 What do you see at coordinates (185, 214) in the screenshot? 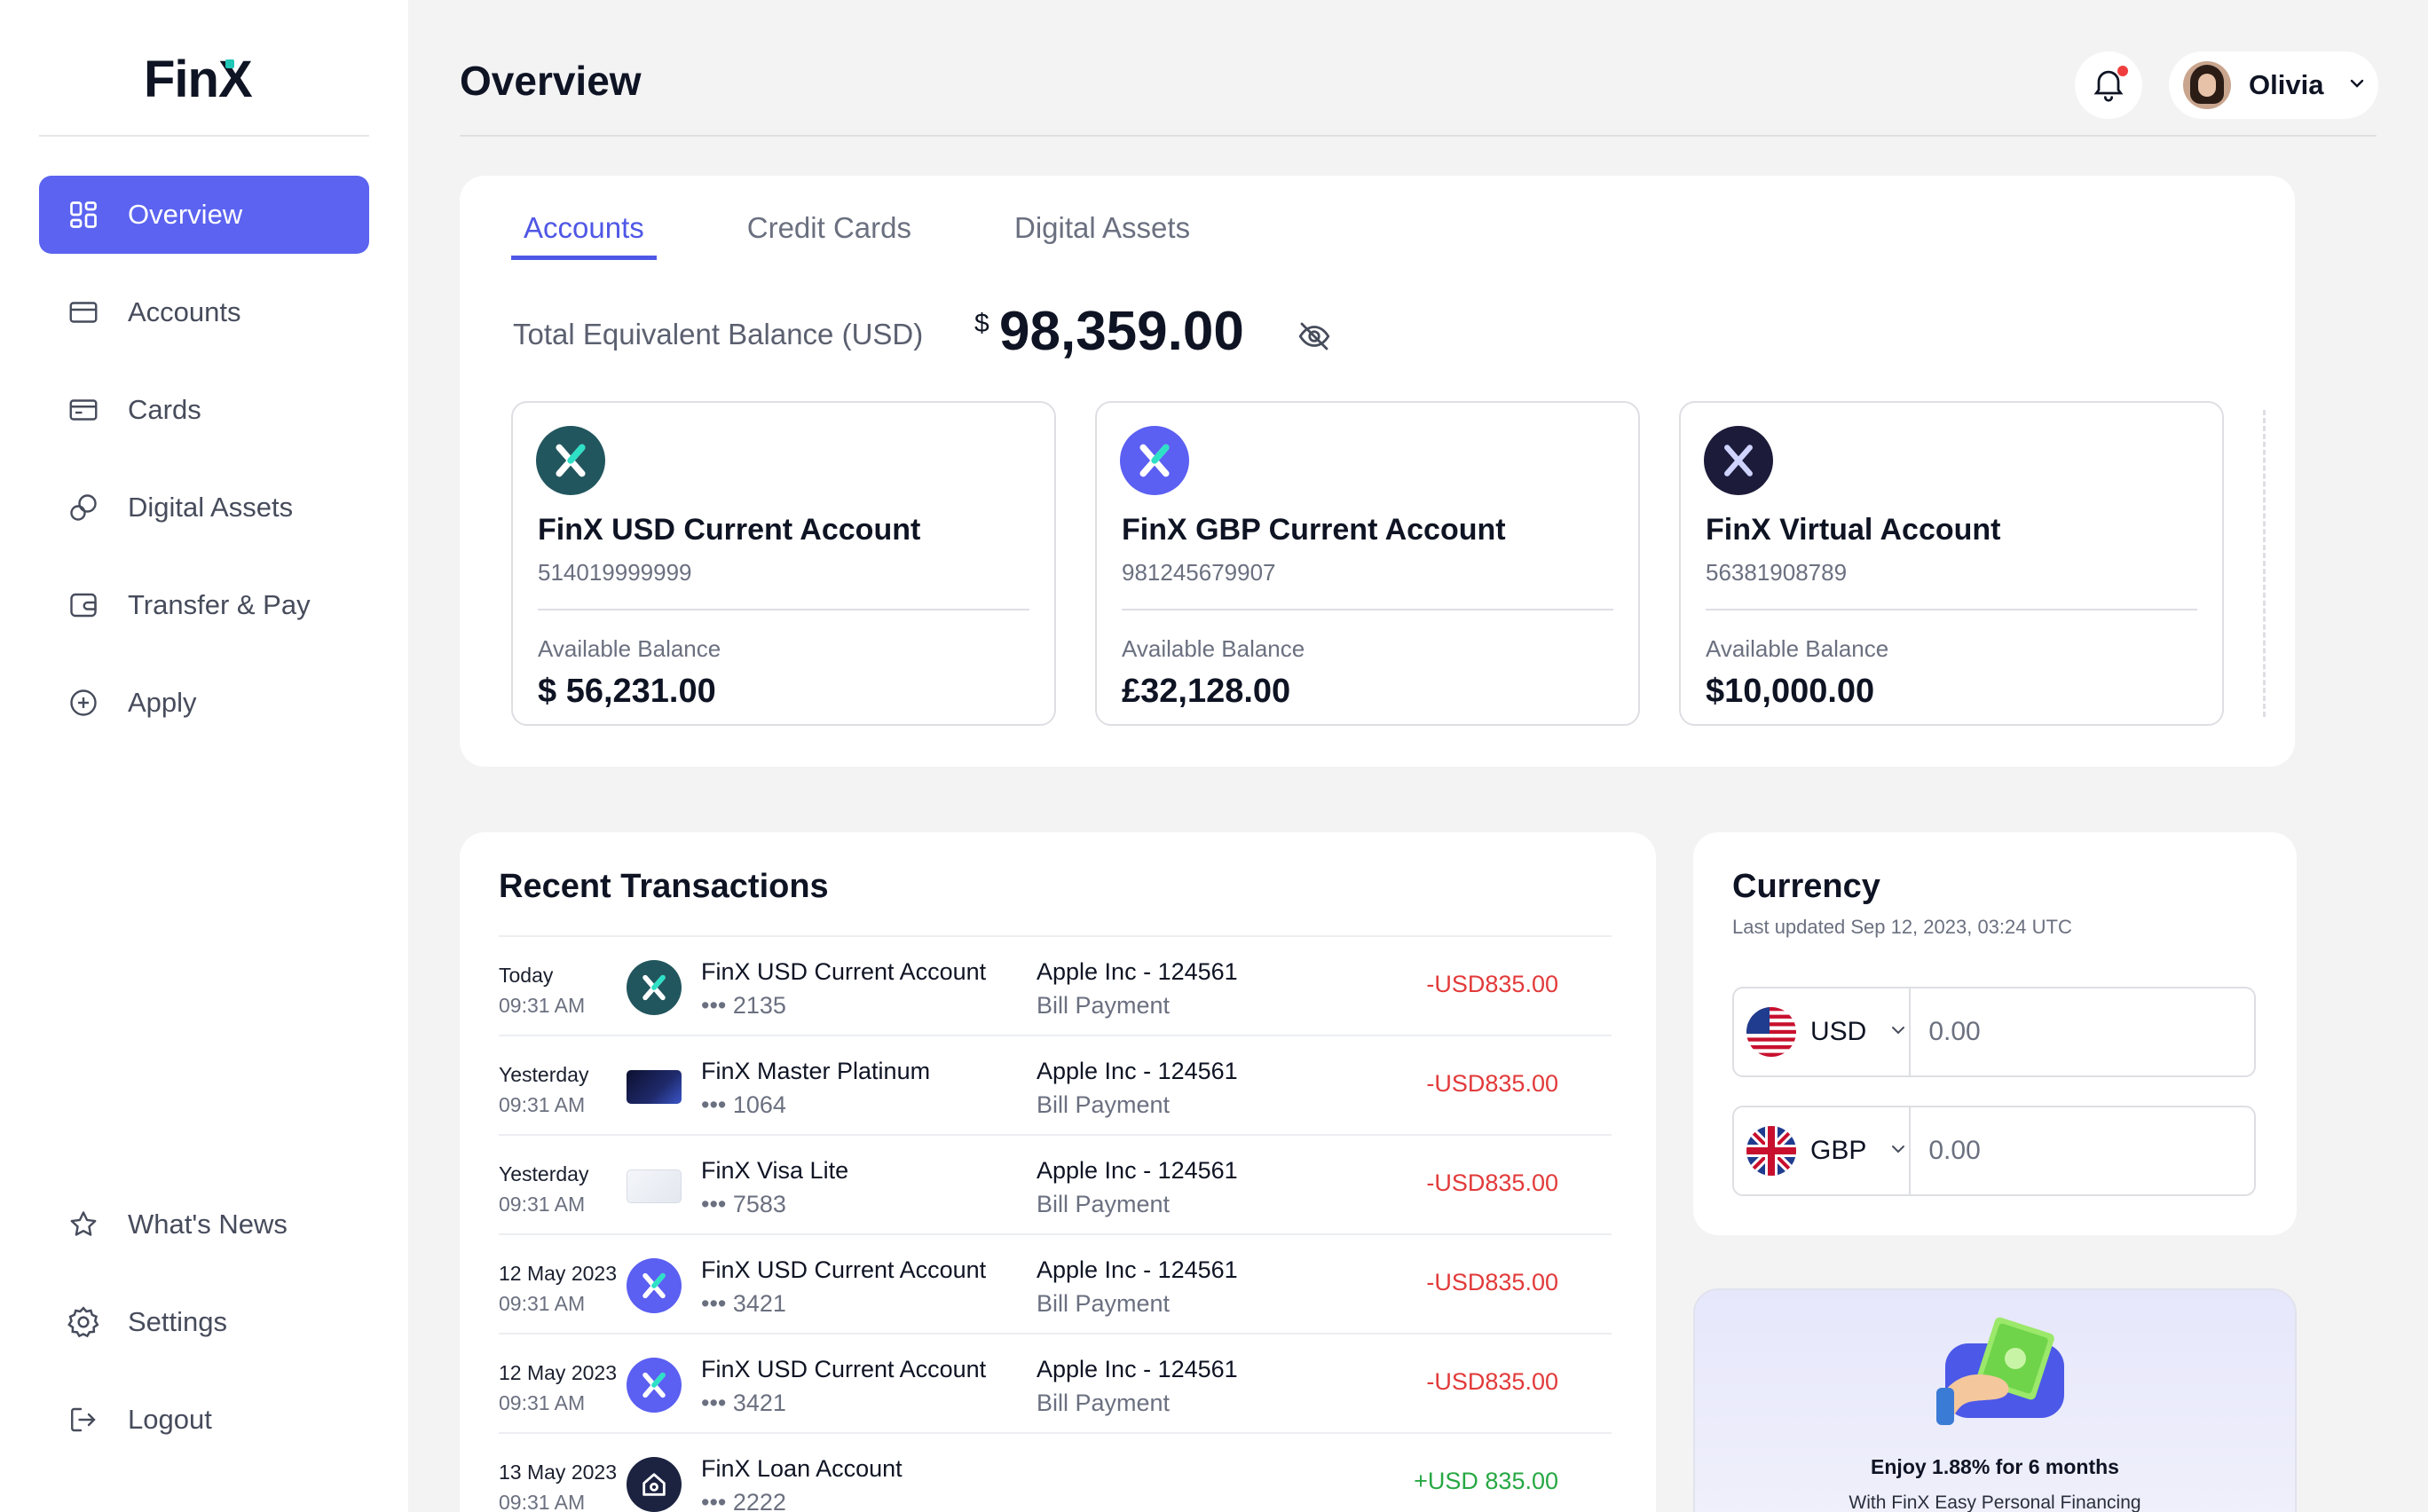
I see `sidebar-item-label: Overview` at bounding box center [185, 214].